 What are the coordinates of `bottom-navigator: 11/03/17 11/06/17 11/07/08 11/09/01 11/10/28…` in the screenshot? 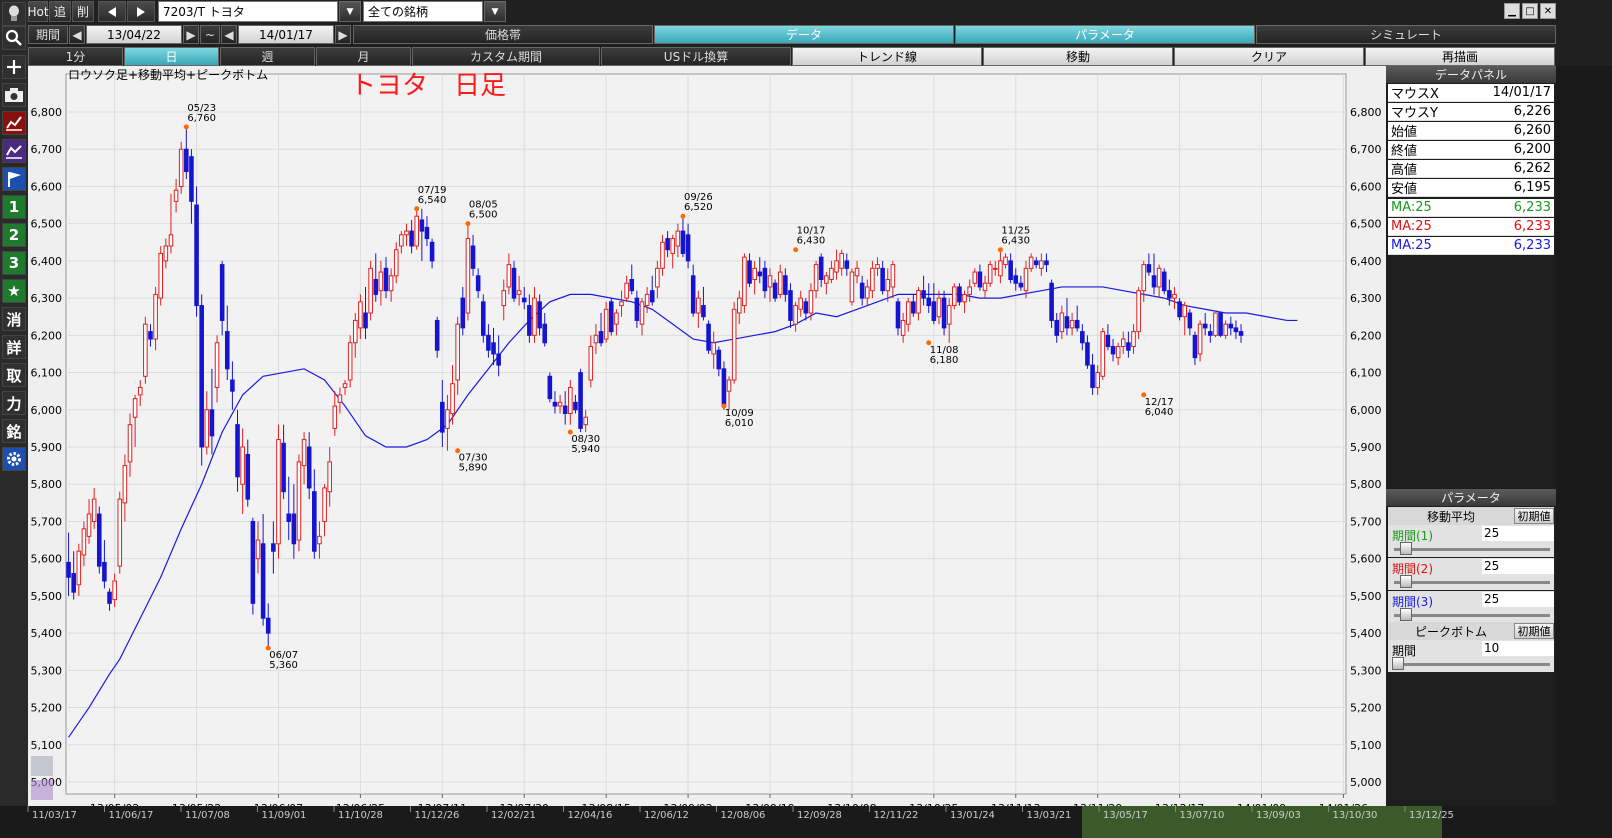 It's located at (806, 822).